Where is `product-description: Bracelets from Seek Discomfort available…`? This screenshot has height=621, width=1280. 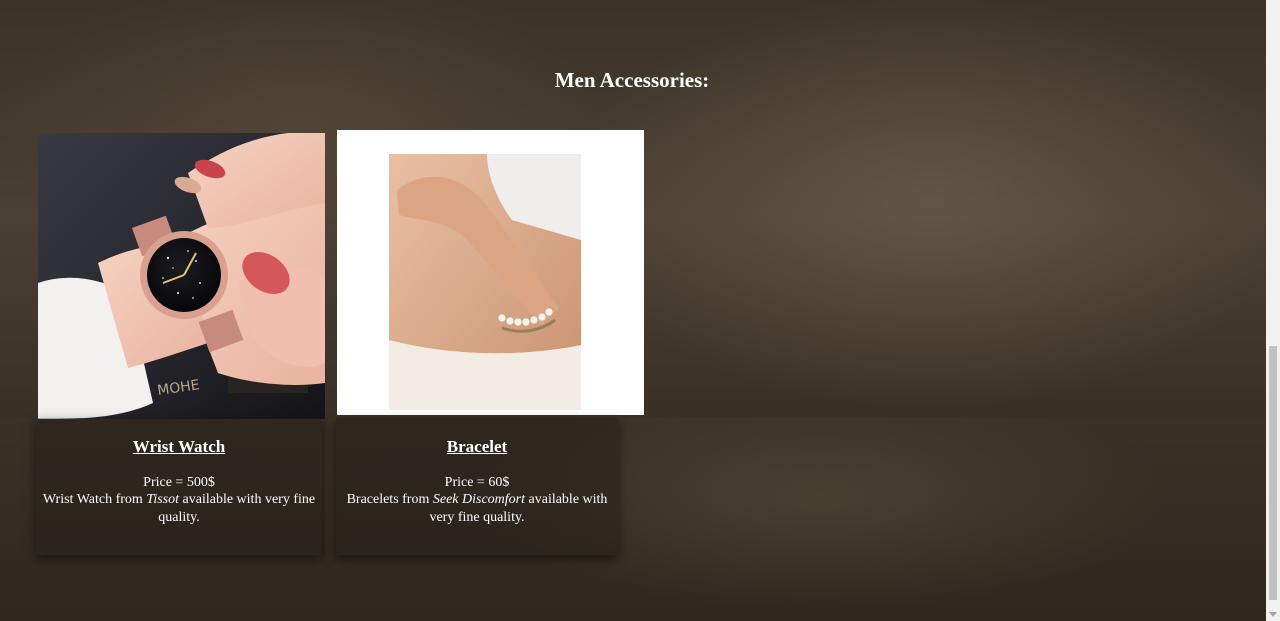 product-description: Bracelets from Seek Discomfort available… is located at coordinates (477, 509).